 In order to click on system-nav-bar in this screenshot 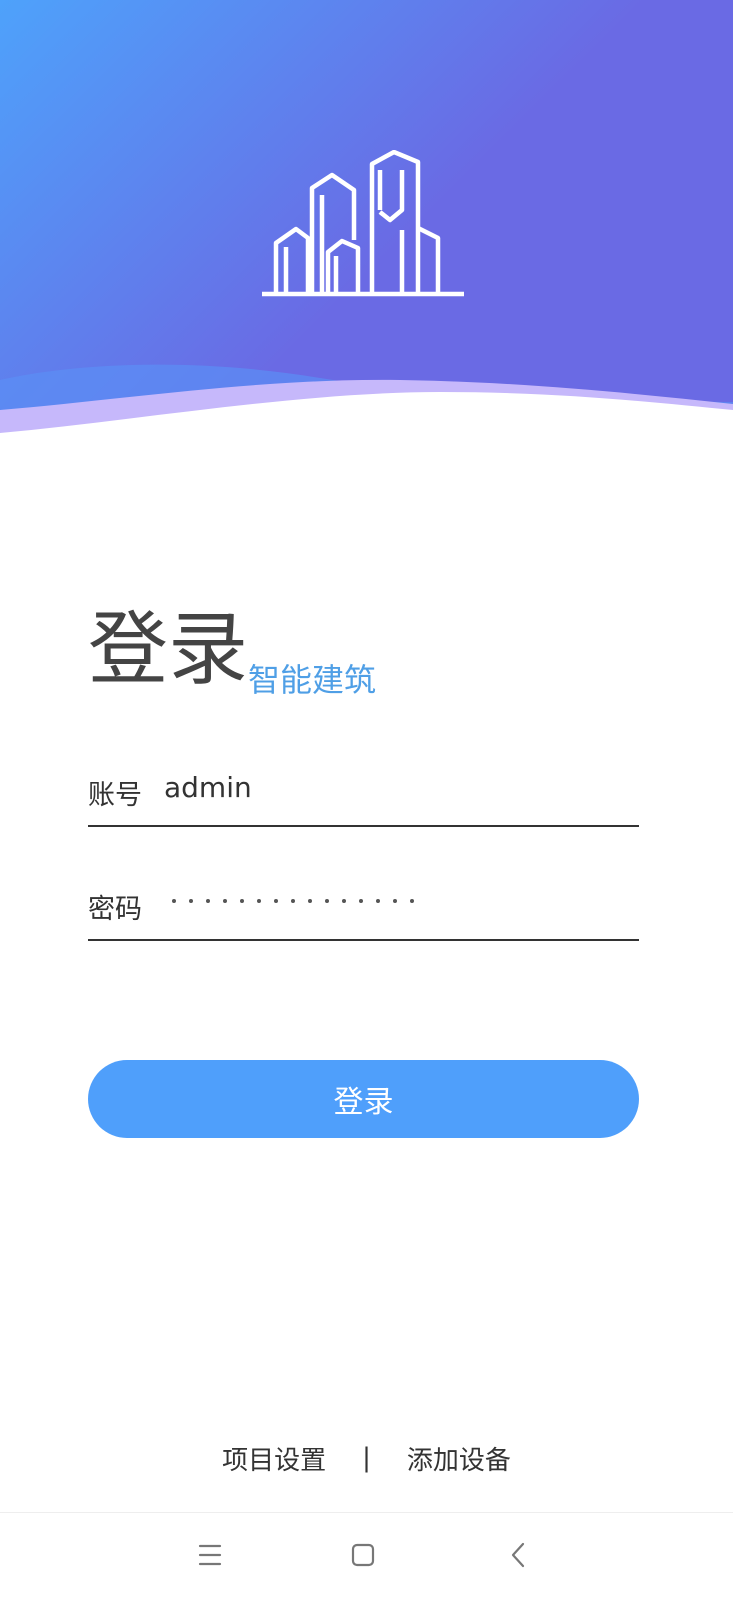, I will do `click(366, 1556)`.